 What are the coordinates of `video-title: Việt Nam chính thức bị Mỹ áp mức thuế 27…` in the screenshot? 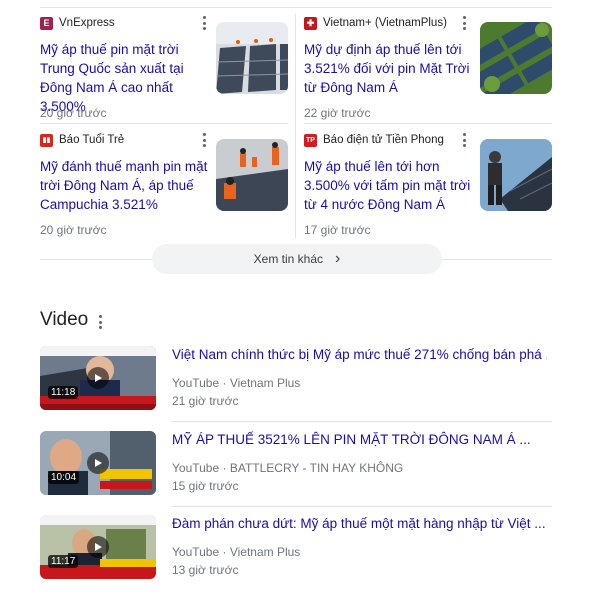 It's located at (359, 355).